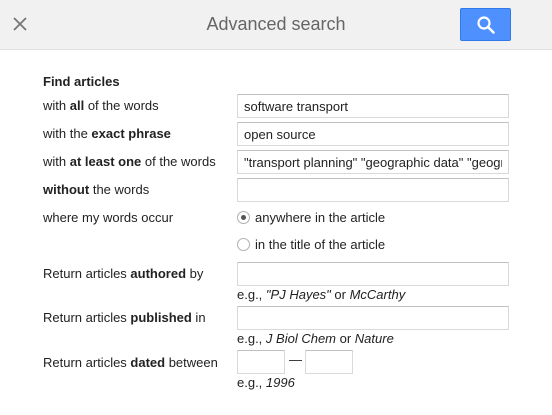  I want to click on exact-phrase-input, so click(373, 134).